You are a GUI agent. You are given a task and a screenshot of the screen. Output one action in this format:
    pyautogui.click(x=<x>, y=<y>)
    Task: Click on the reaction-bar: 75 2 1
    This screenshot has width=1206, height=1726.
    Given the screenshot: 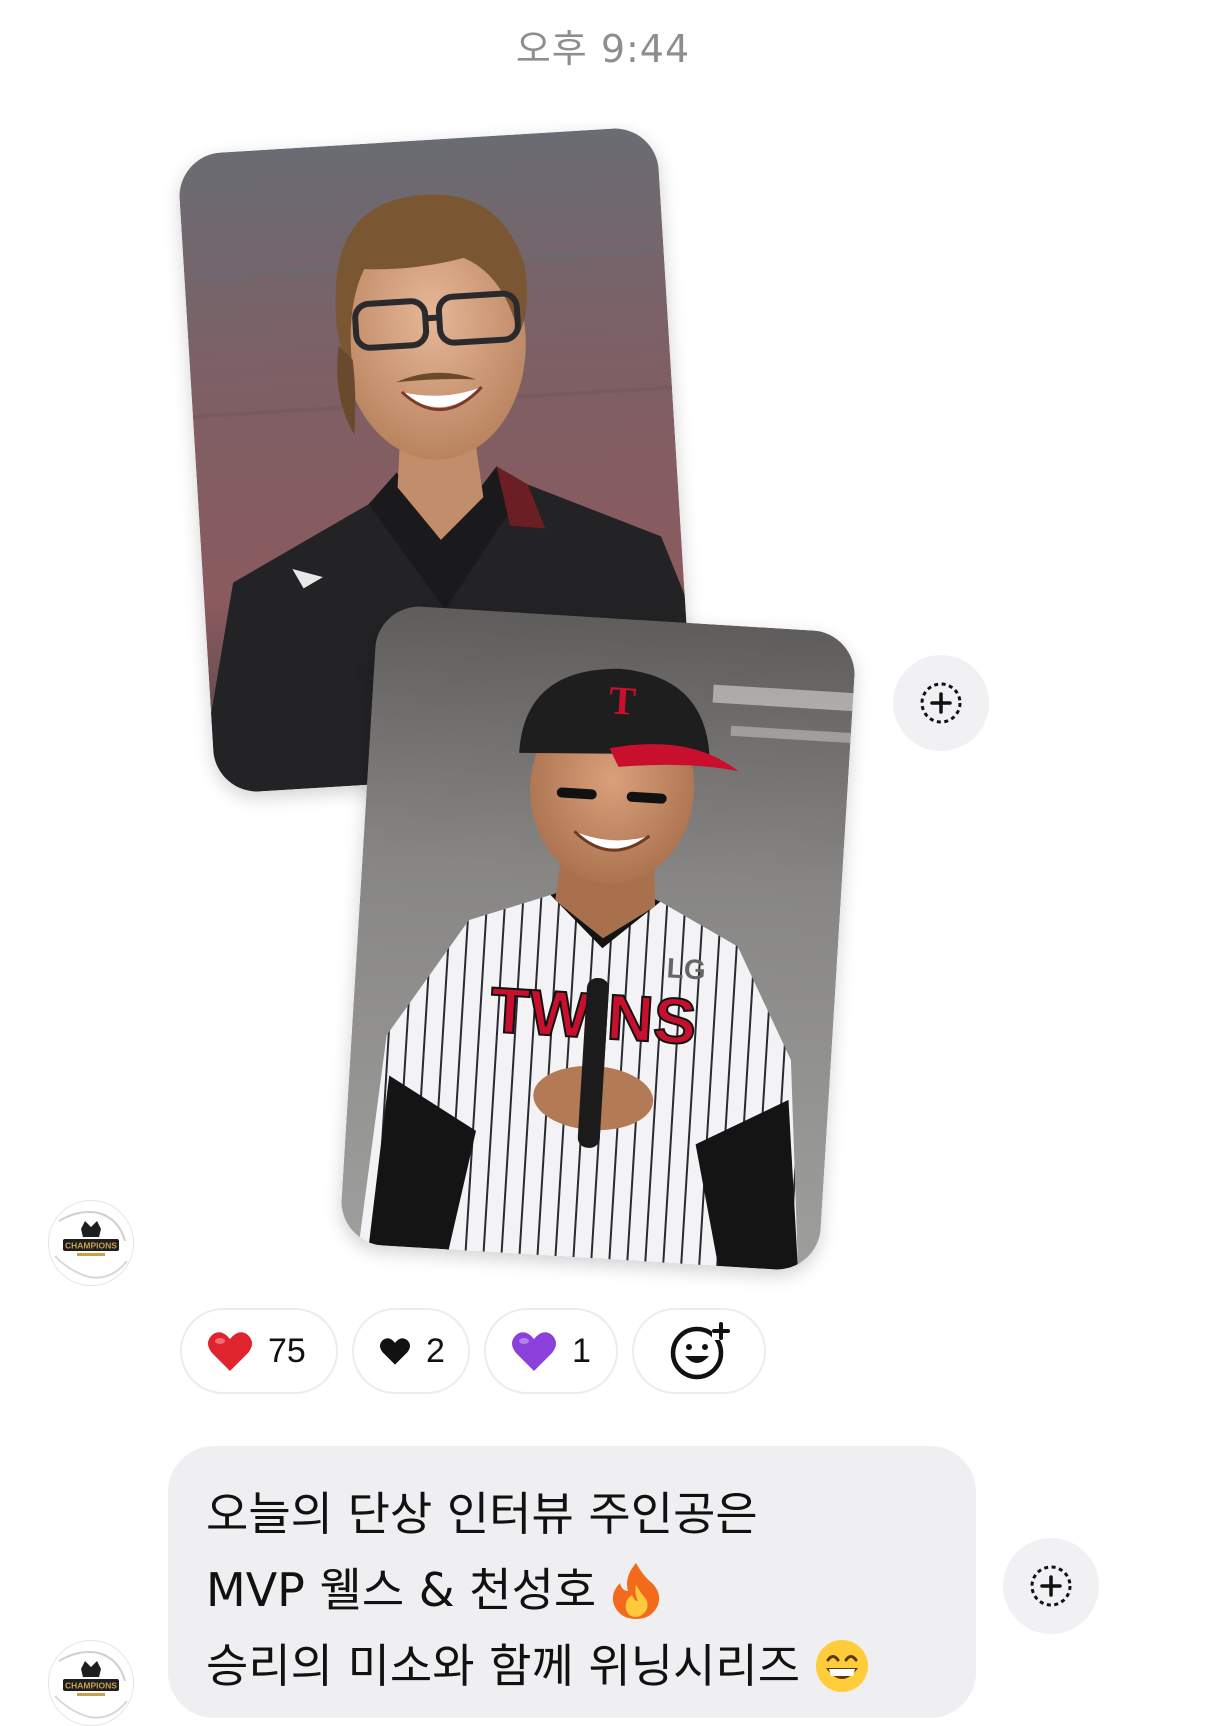 What is the action you would take?
    pyautogui.click(x=473, y=1351)
    